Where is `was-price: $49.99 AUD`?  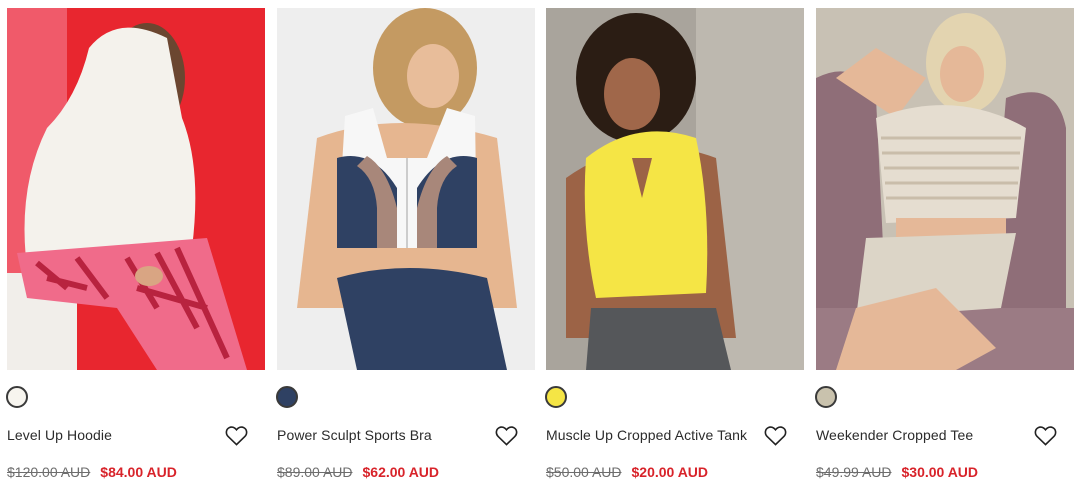 was-price: $49.99 AUD is located at coordinates (854, 472).